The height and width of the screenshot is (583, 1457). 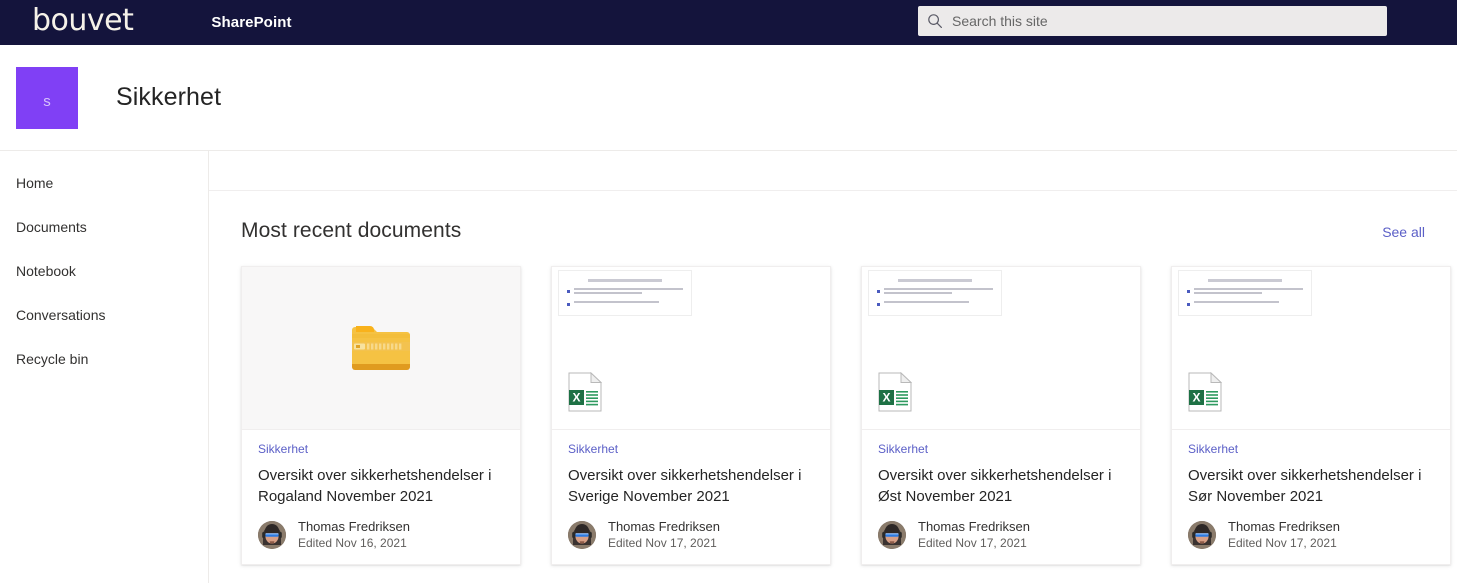 What do you see at coordinates (83, 20) in the screenshot?
I see `bouvet-logo: bouvet` at bounding box center [83, 20].